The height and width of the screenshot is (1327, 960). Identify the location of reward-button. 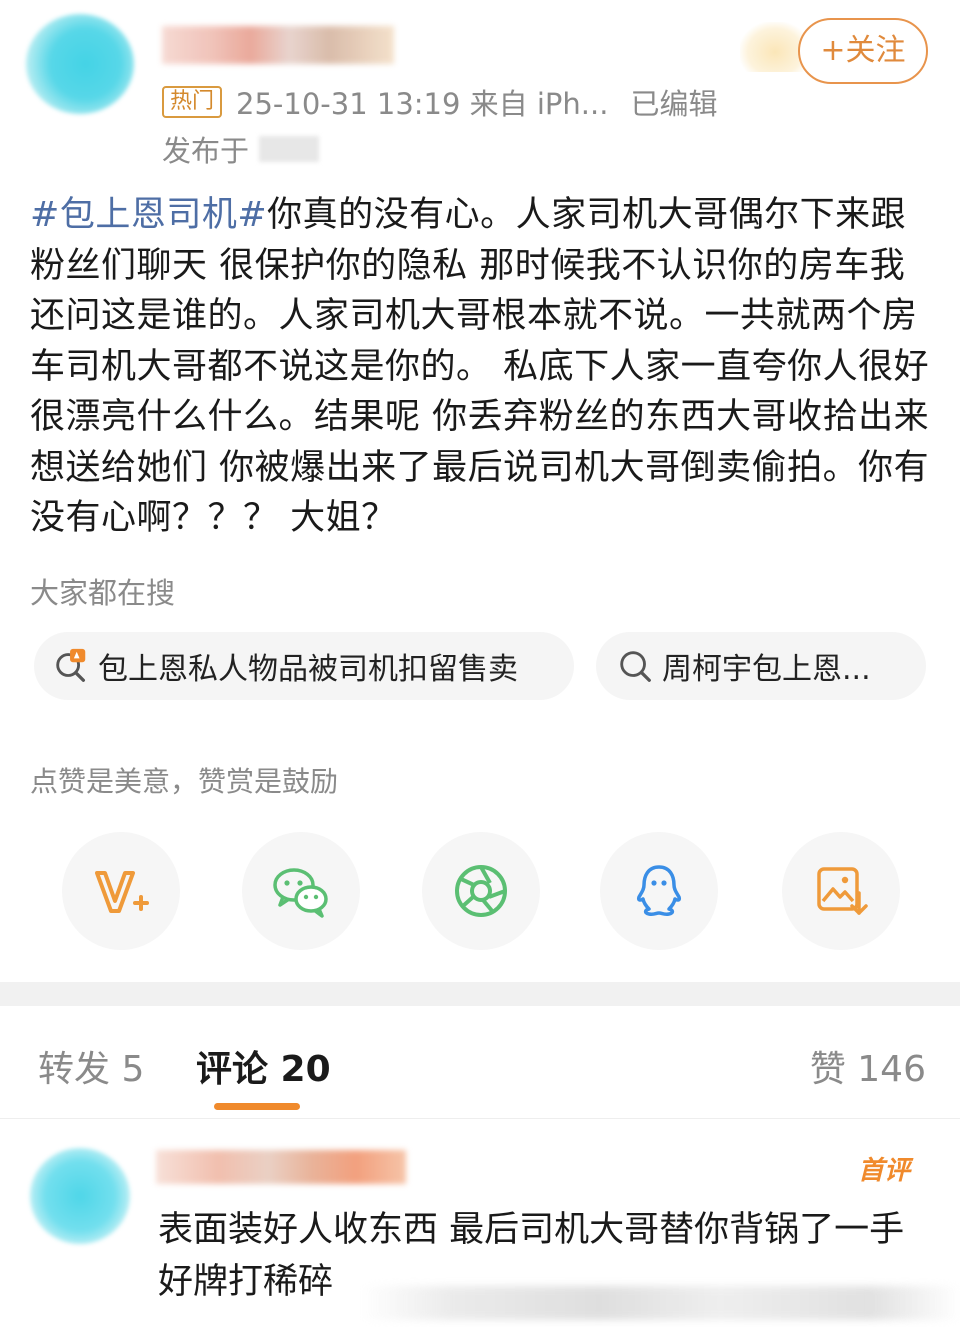
(121, 891).